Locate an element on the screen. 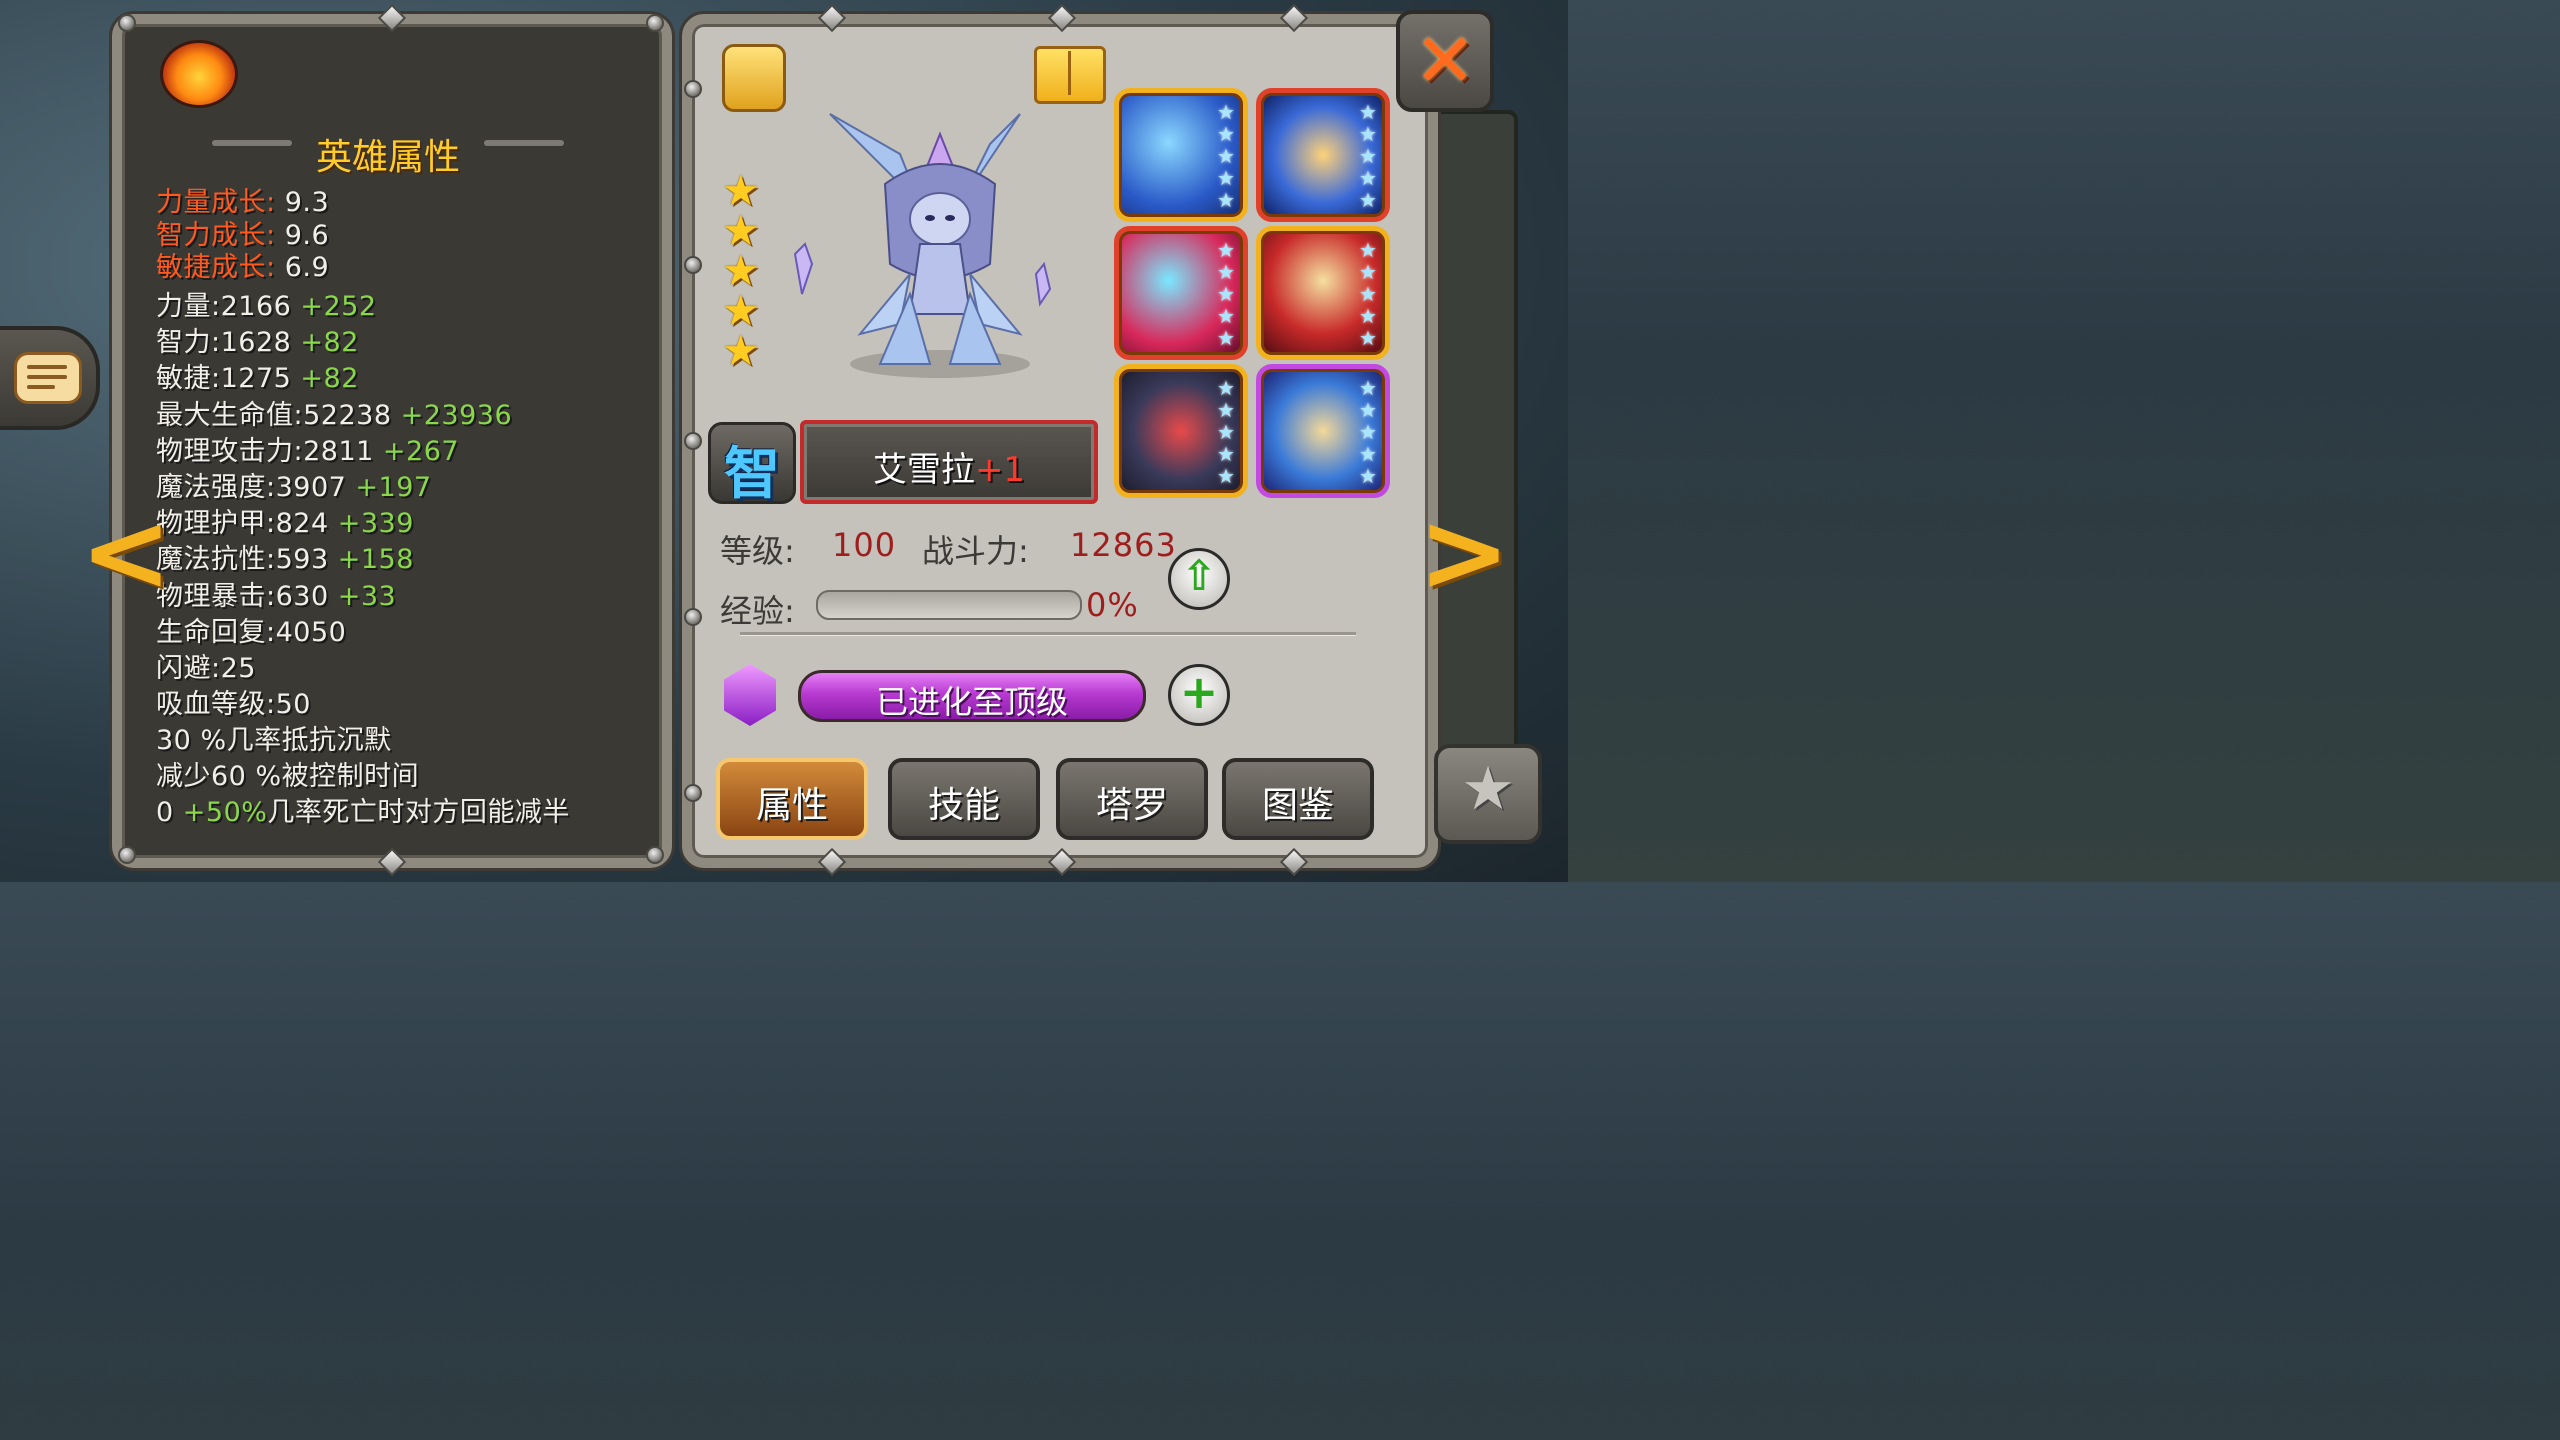 The height and width of the screenshot is (1440, 2560). arrow-left-icon: < is located at coordinates (126, 552).